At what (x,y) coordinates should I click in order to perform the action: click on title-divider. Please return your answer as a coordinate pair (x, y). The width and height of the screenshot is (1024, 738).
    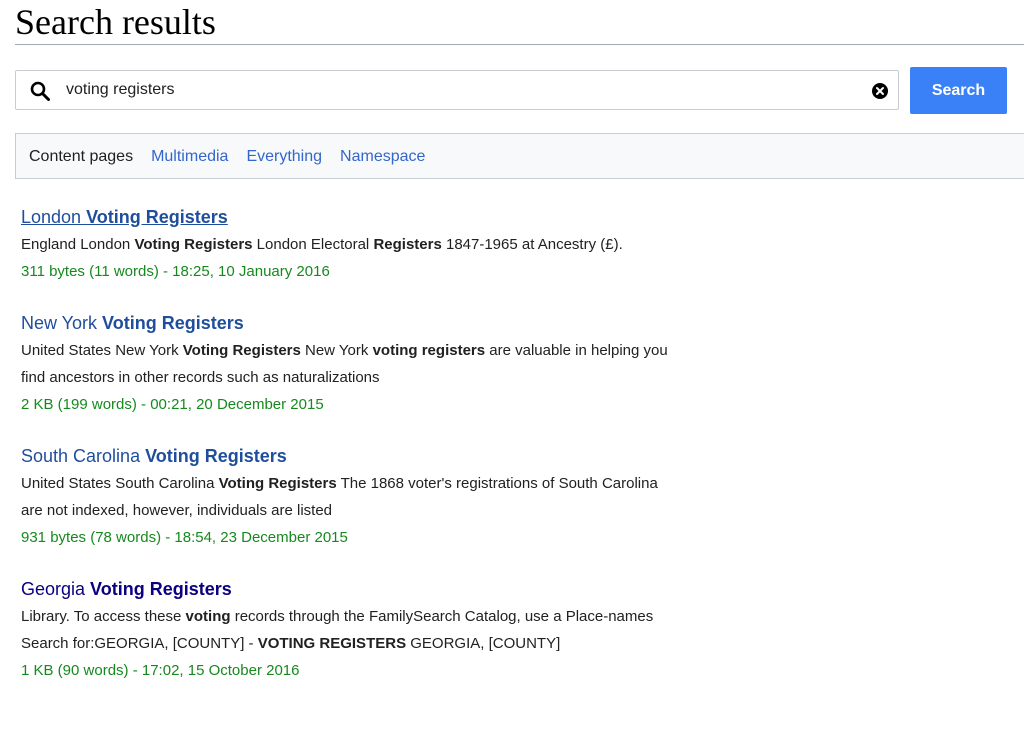
    Looking at the image, I should click on (519, 44).